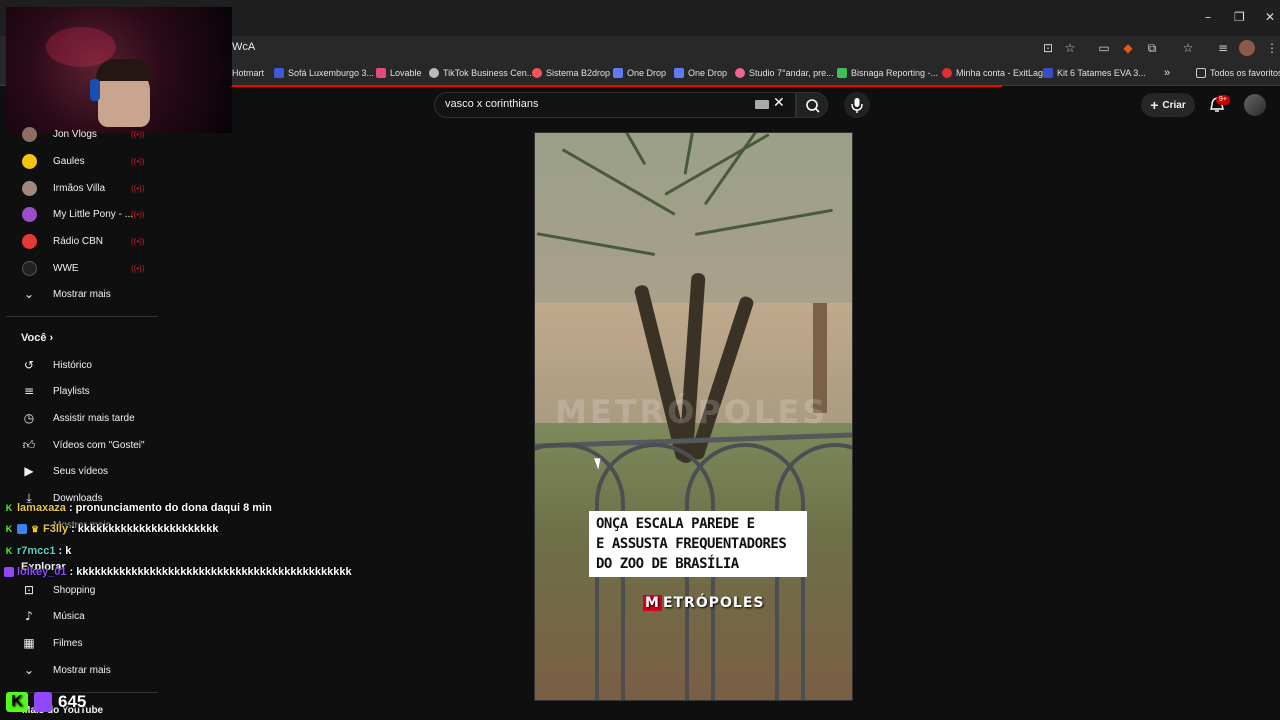 Image resolution: width=1280 pixels, height=720 pixels. I want to click on sidebar-divider, so click(82, 316).